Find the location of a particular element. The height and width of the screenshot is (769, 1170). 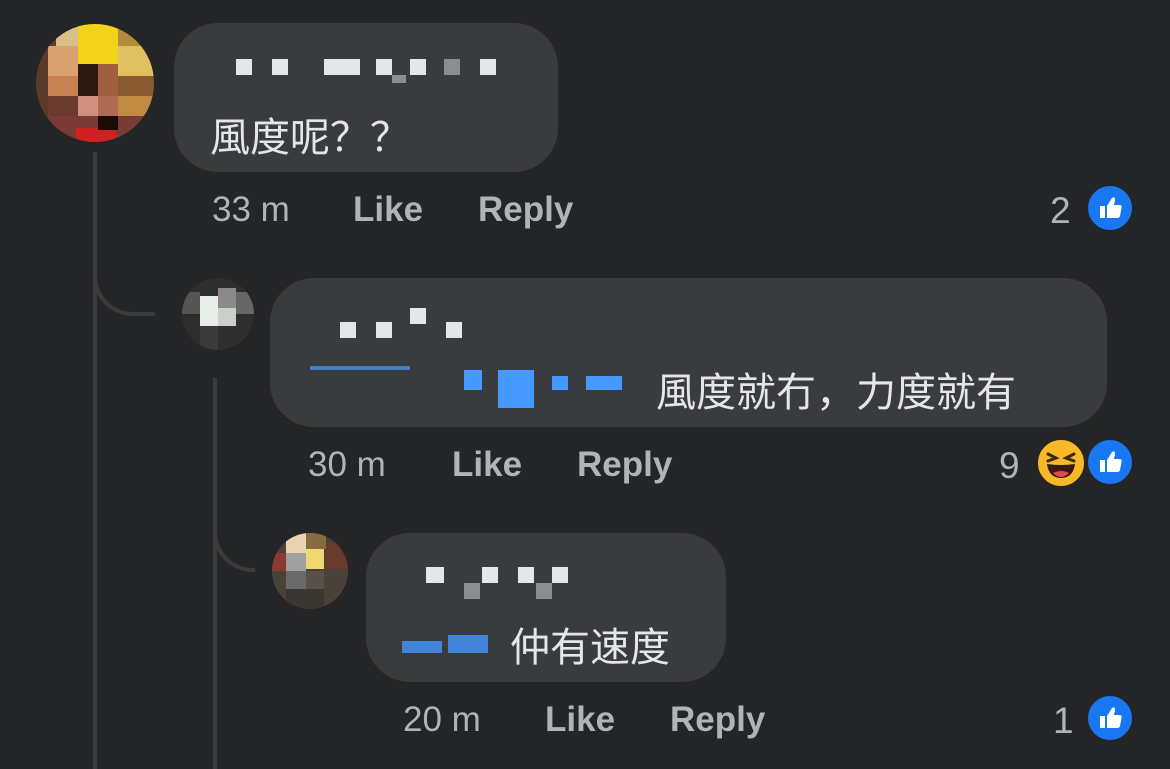

haha-icon is located at coordinates (1061, 463).